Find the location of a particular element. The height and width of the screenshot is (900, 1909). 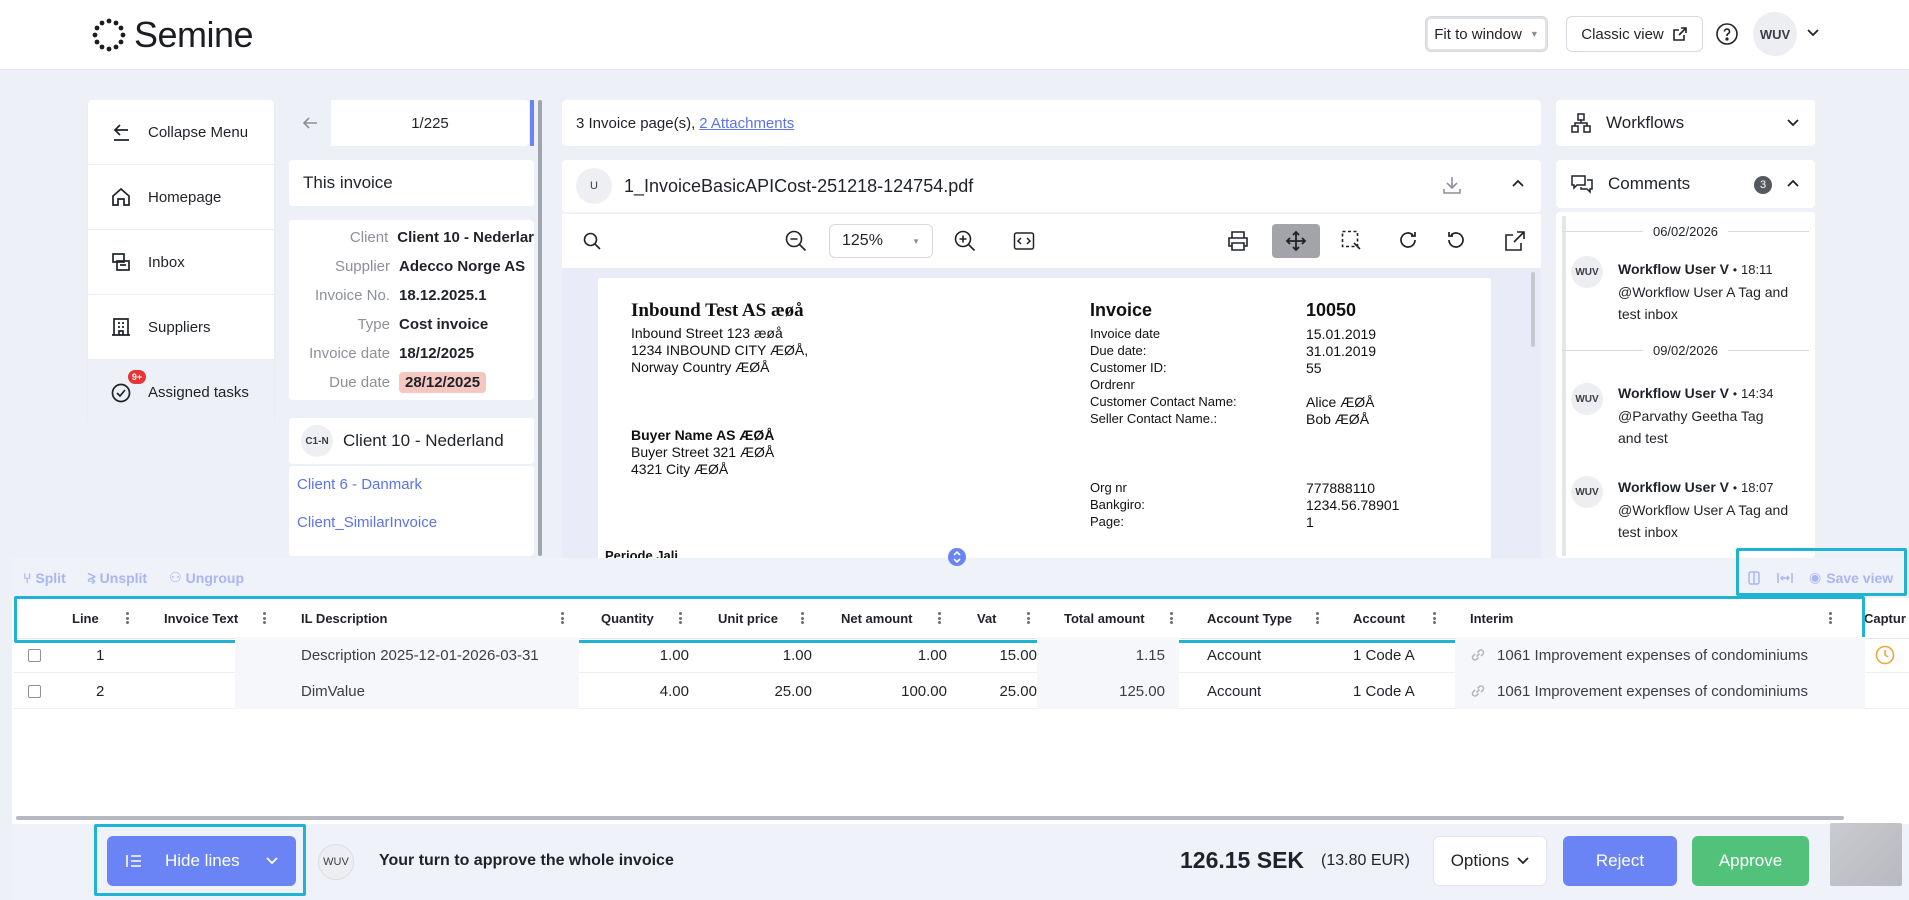

cell-unit-price: 25.00 is located at coordinates (750, 691).